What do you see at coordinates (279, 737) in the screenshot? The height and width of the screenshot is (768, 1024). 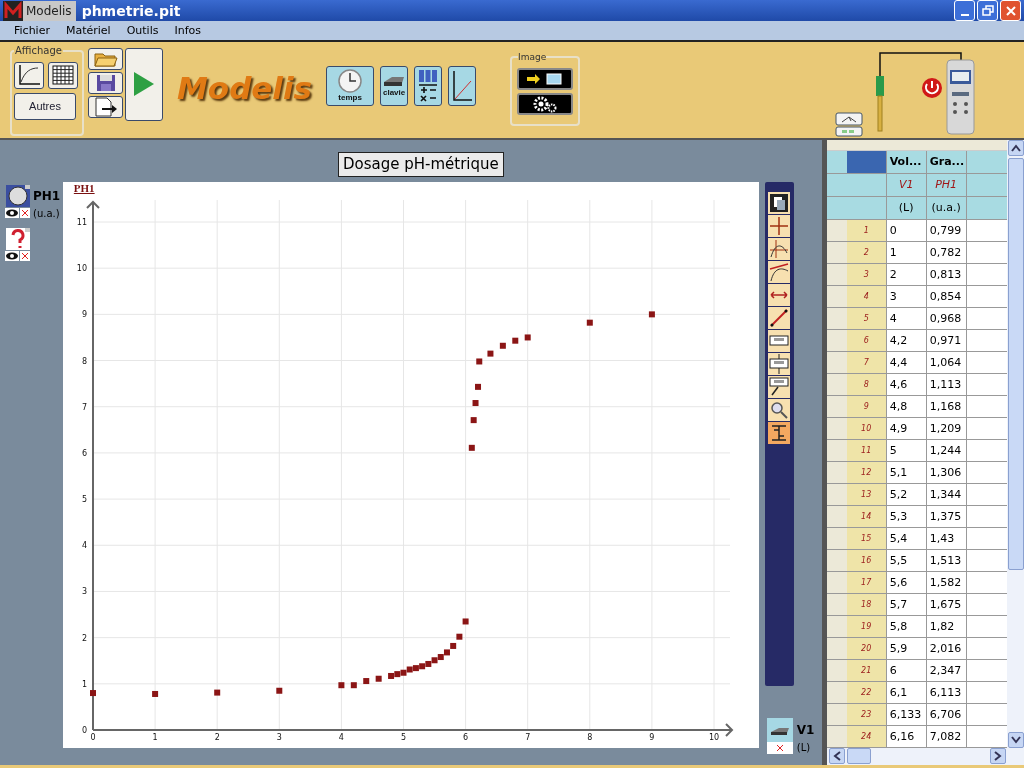 I see `tick-label: 3` at bounding box center [279, 737].